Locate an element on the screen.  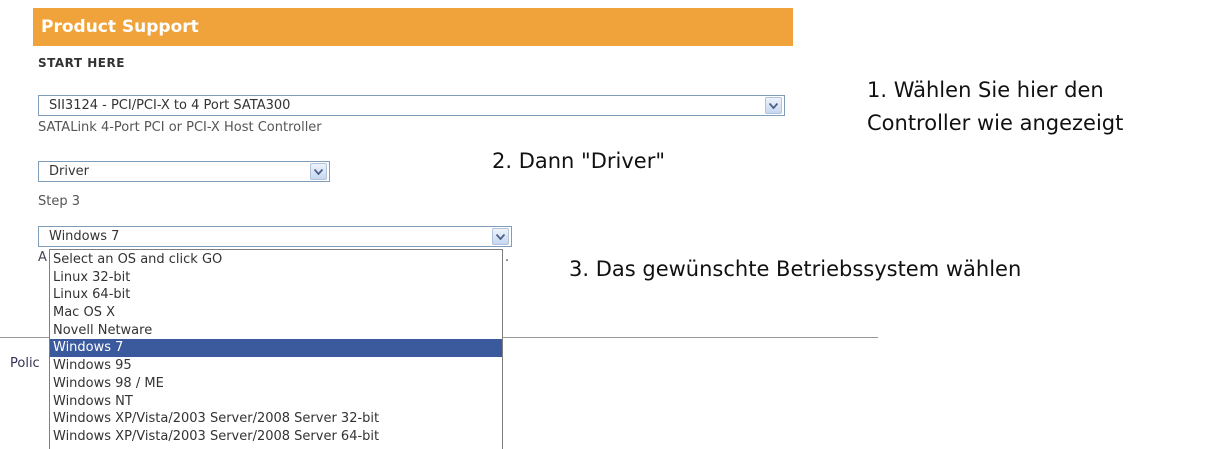
annotation-step2: 2. Dann "Driver" is located at coordinates (578, 161).